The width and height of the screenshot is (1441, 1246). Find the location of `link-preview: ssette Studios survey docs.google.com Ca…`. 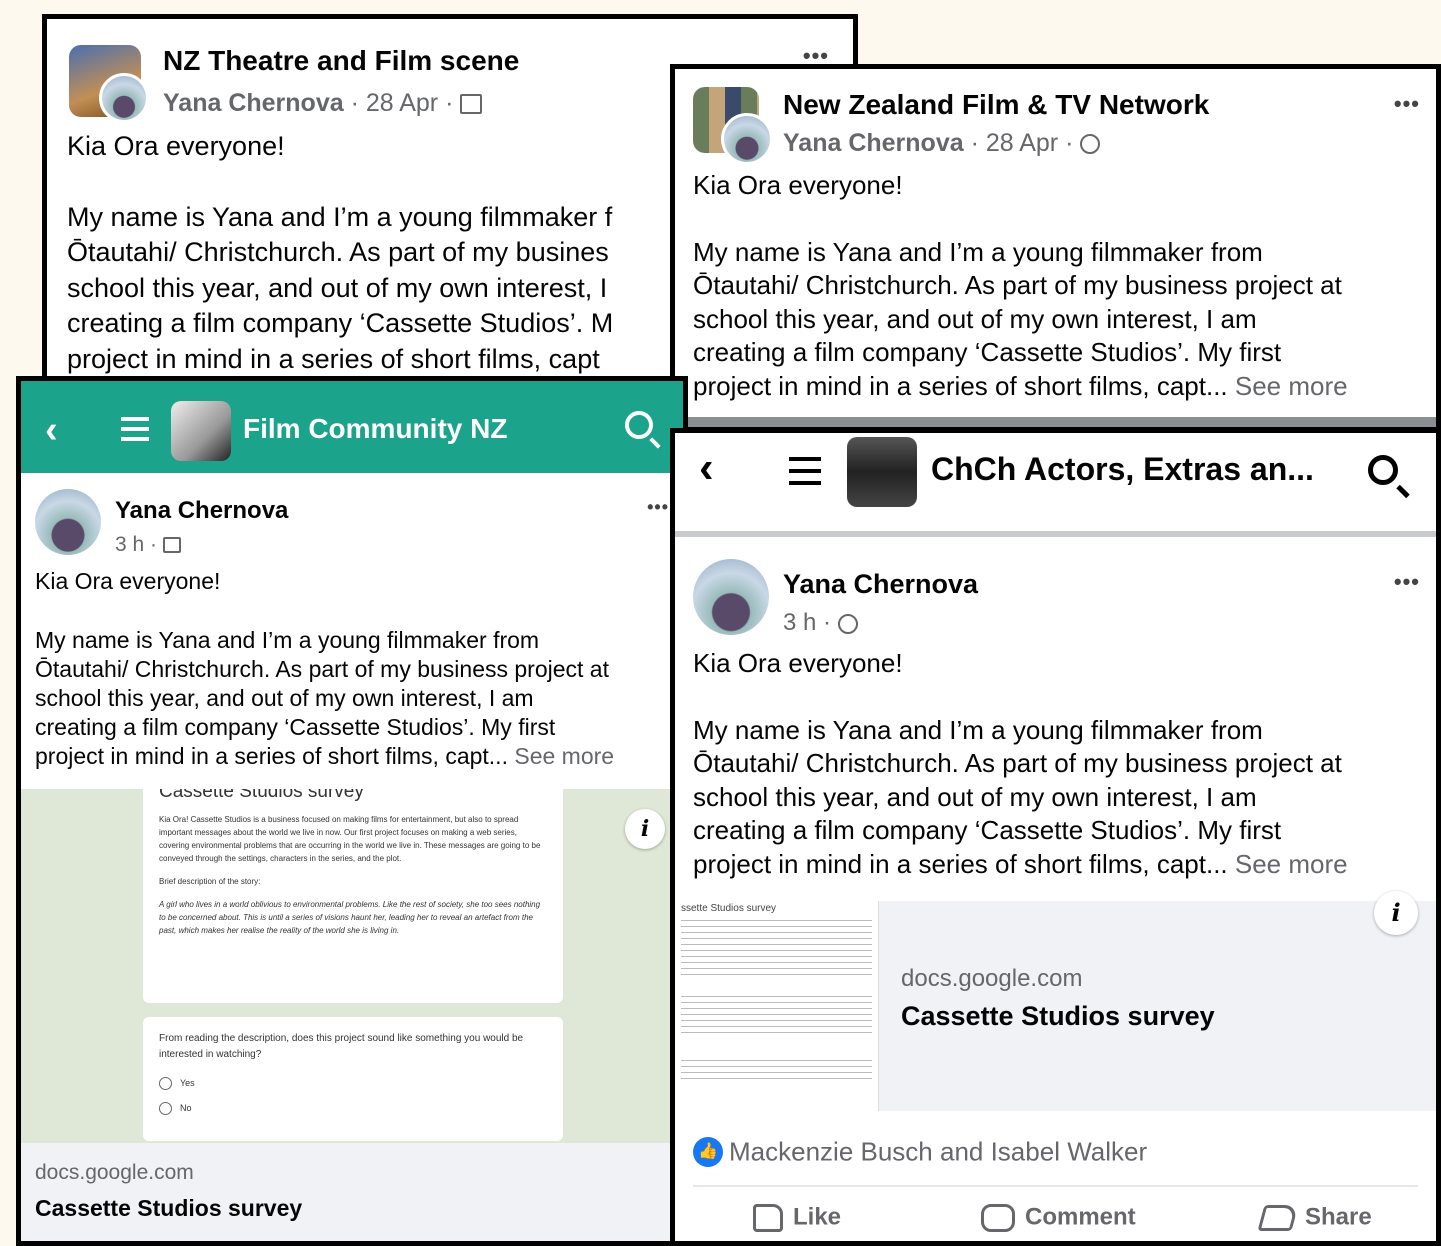

link-preview: ssette Studios survey docs.google.com Ca… is located at coordinates (1055, 1001).